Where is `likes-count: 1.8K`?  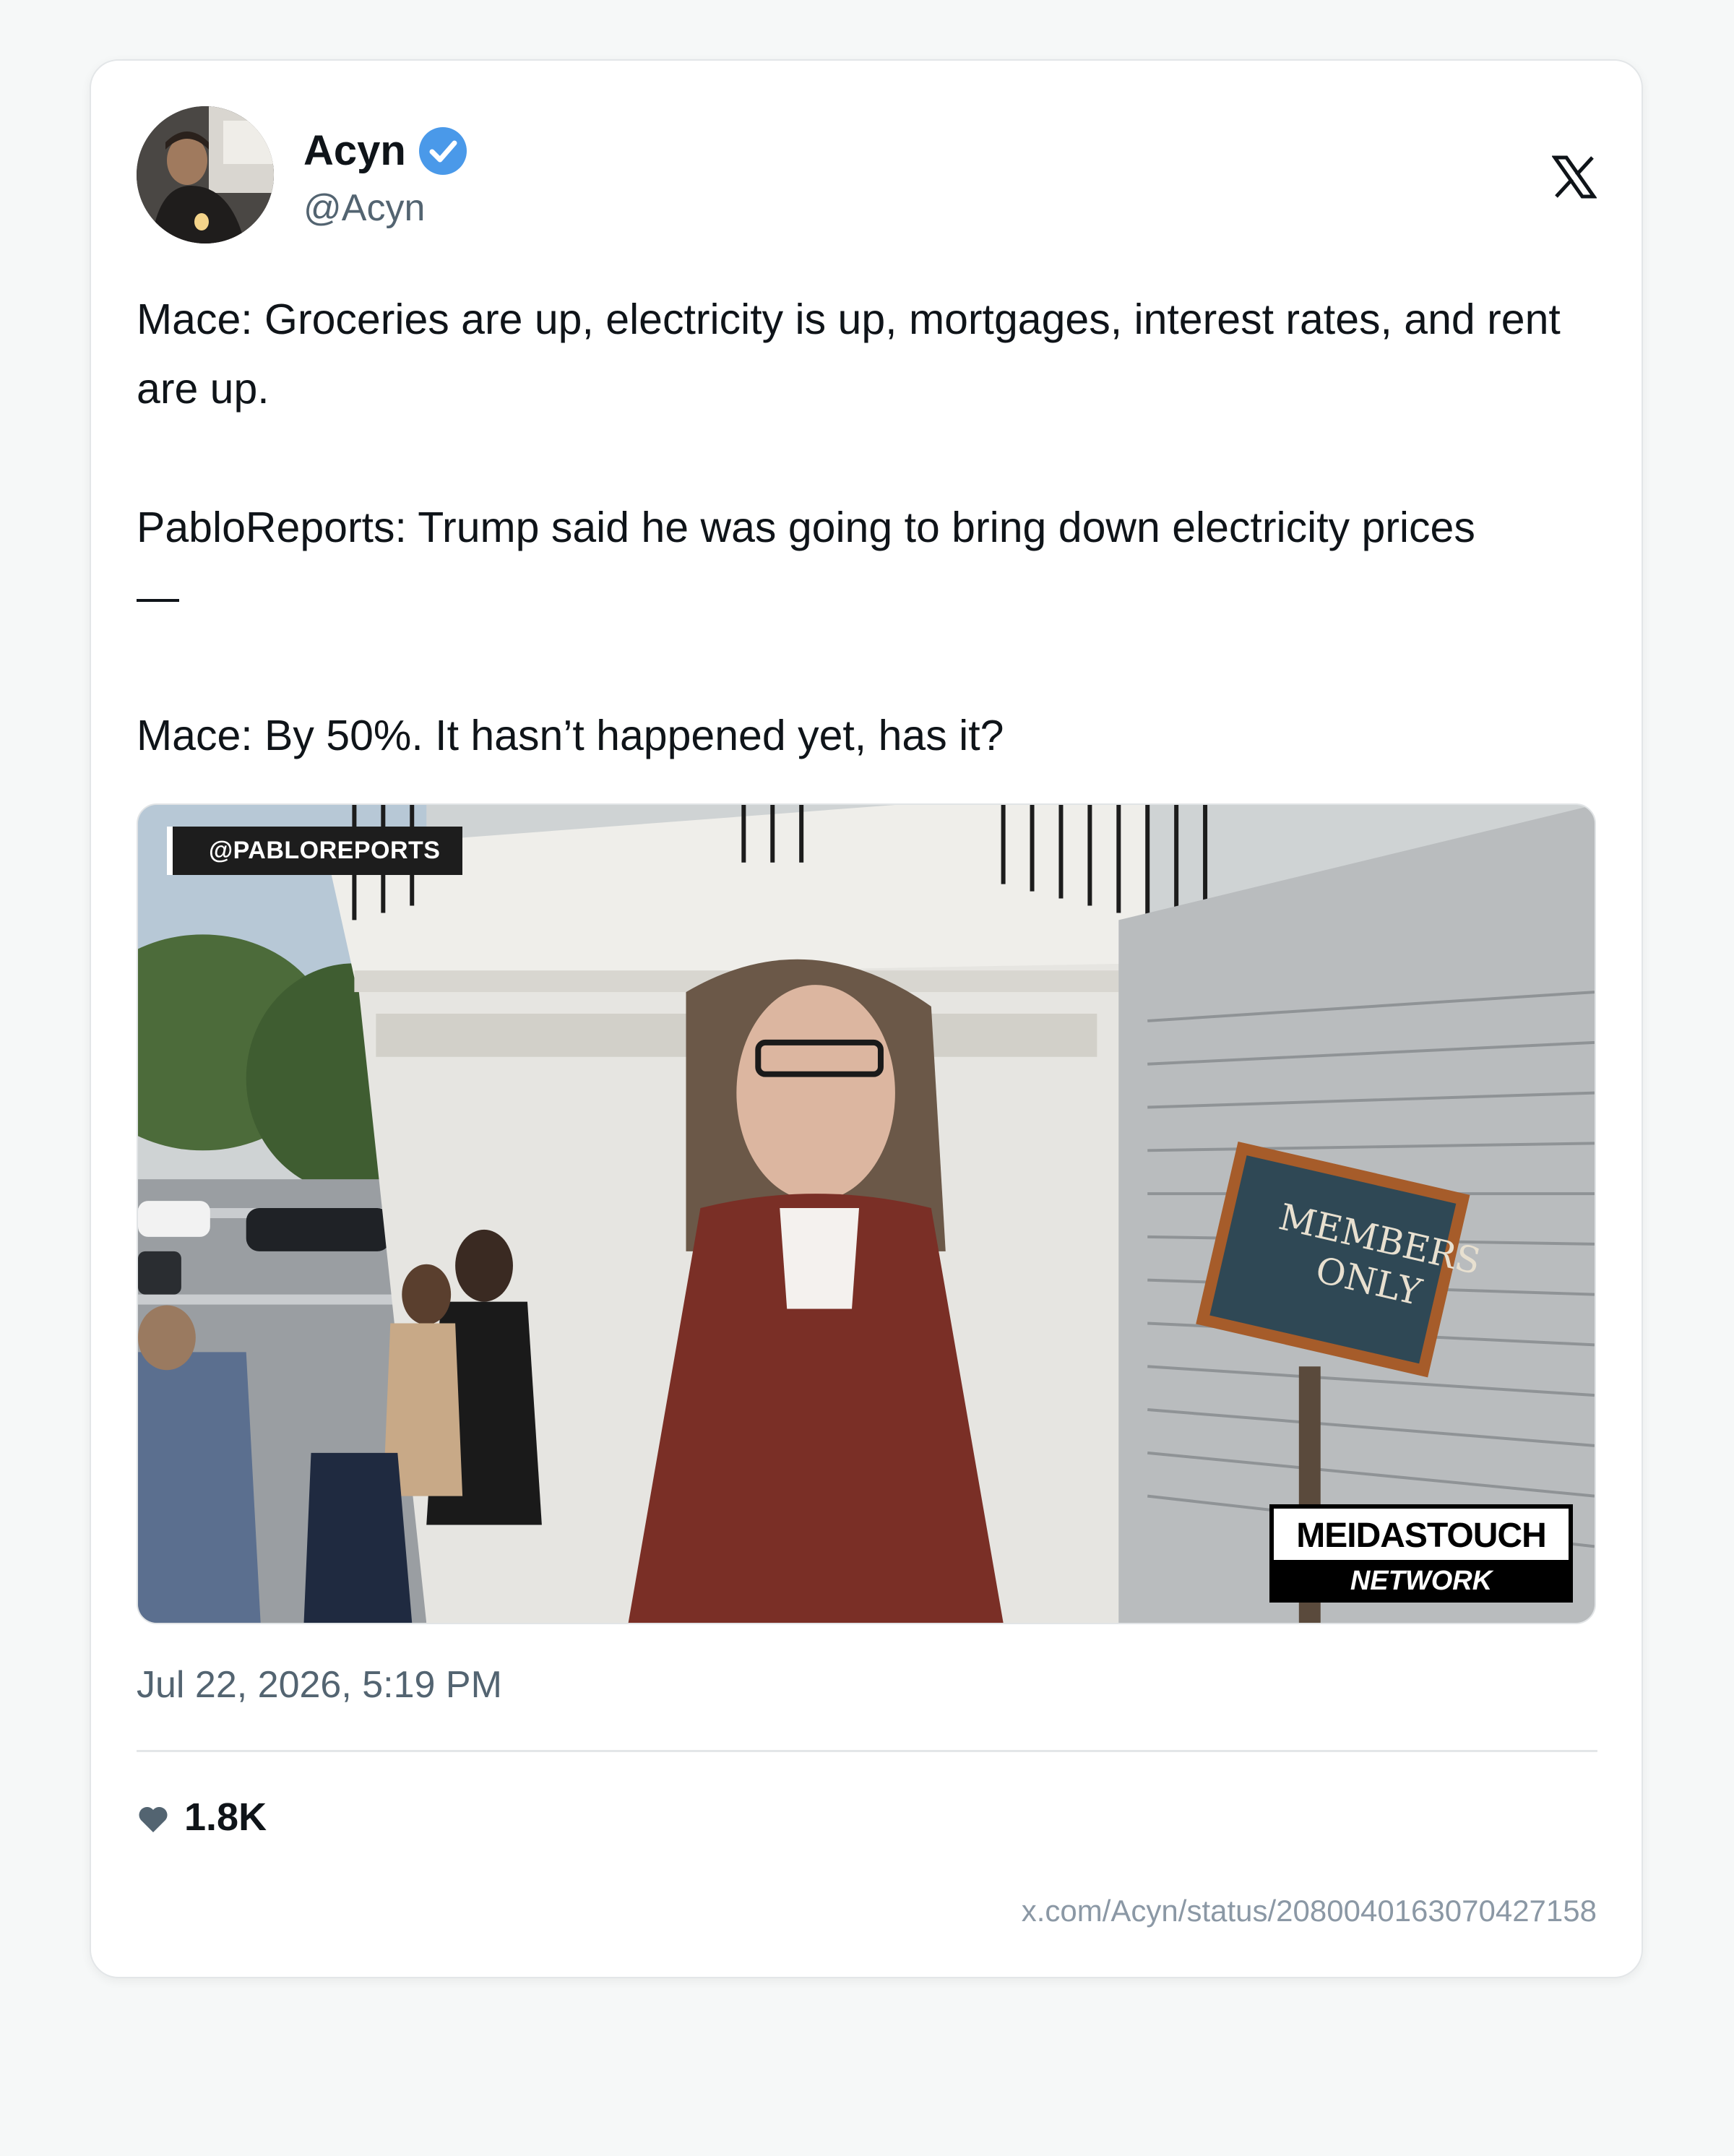
likes-count: 1.8K is located at coordinates (202, 1817).